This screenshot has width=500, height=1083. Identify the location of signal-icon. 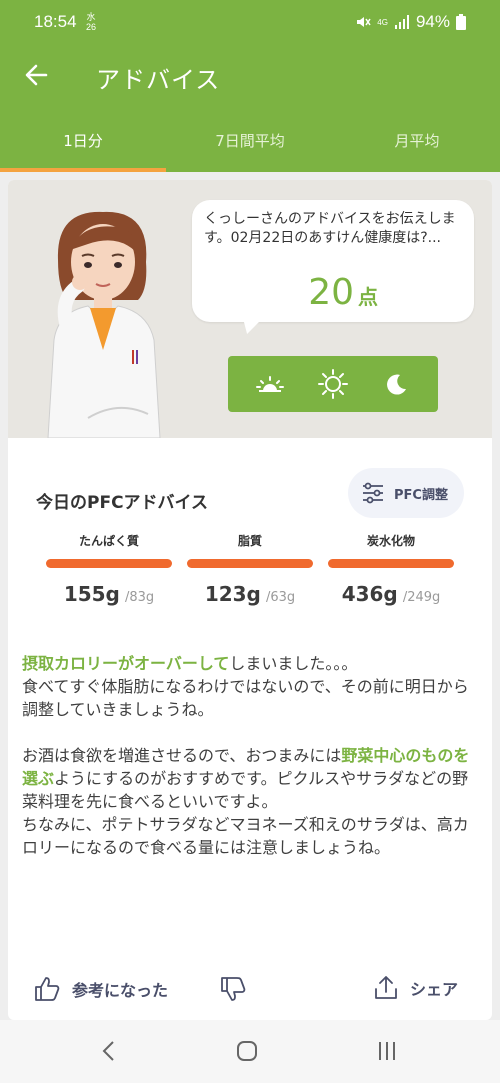
(401, 22).